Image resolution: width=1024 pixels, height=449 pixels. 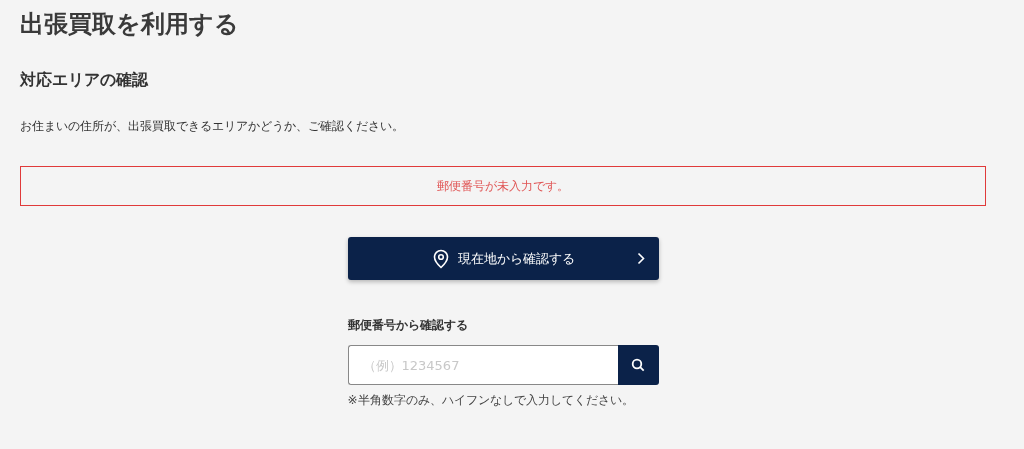 What do you see at coordinates (640, 258) in the screenshot?
I see `chevron-right-icon` at bounding box center [640, 258].